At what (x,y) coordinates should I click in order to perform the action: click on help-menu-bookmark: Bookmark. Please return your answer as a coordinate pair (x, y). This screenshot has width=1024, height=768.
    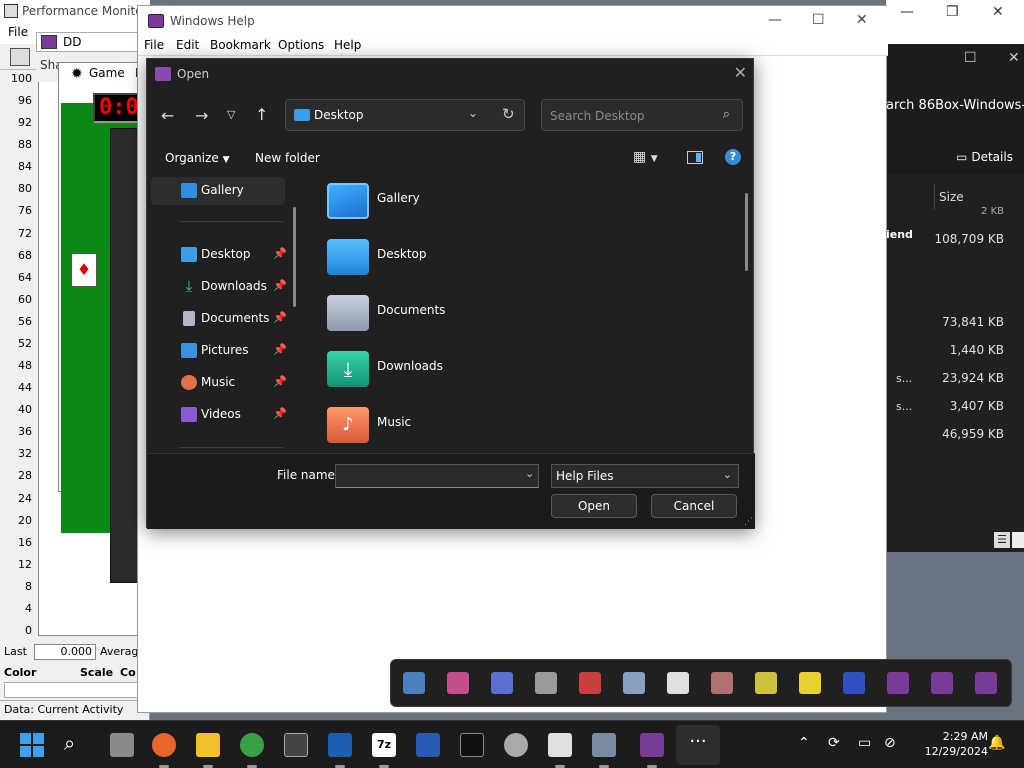
    Looking at the image, I should click on (240, 45).